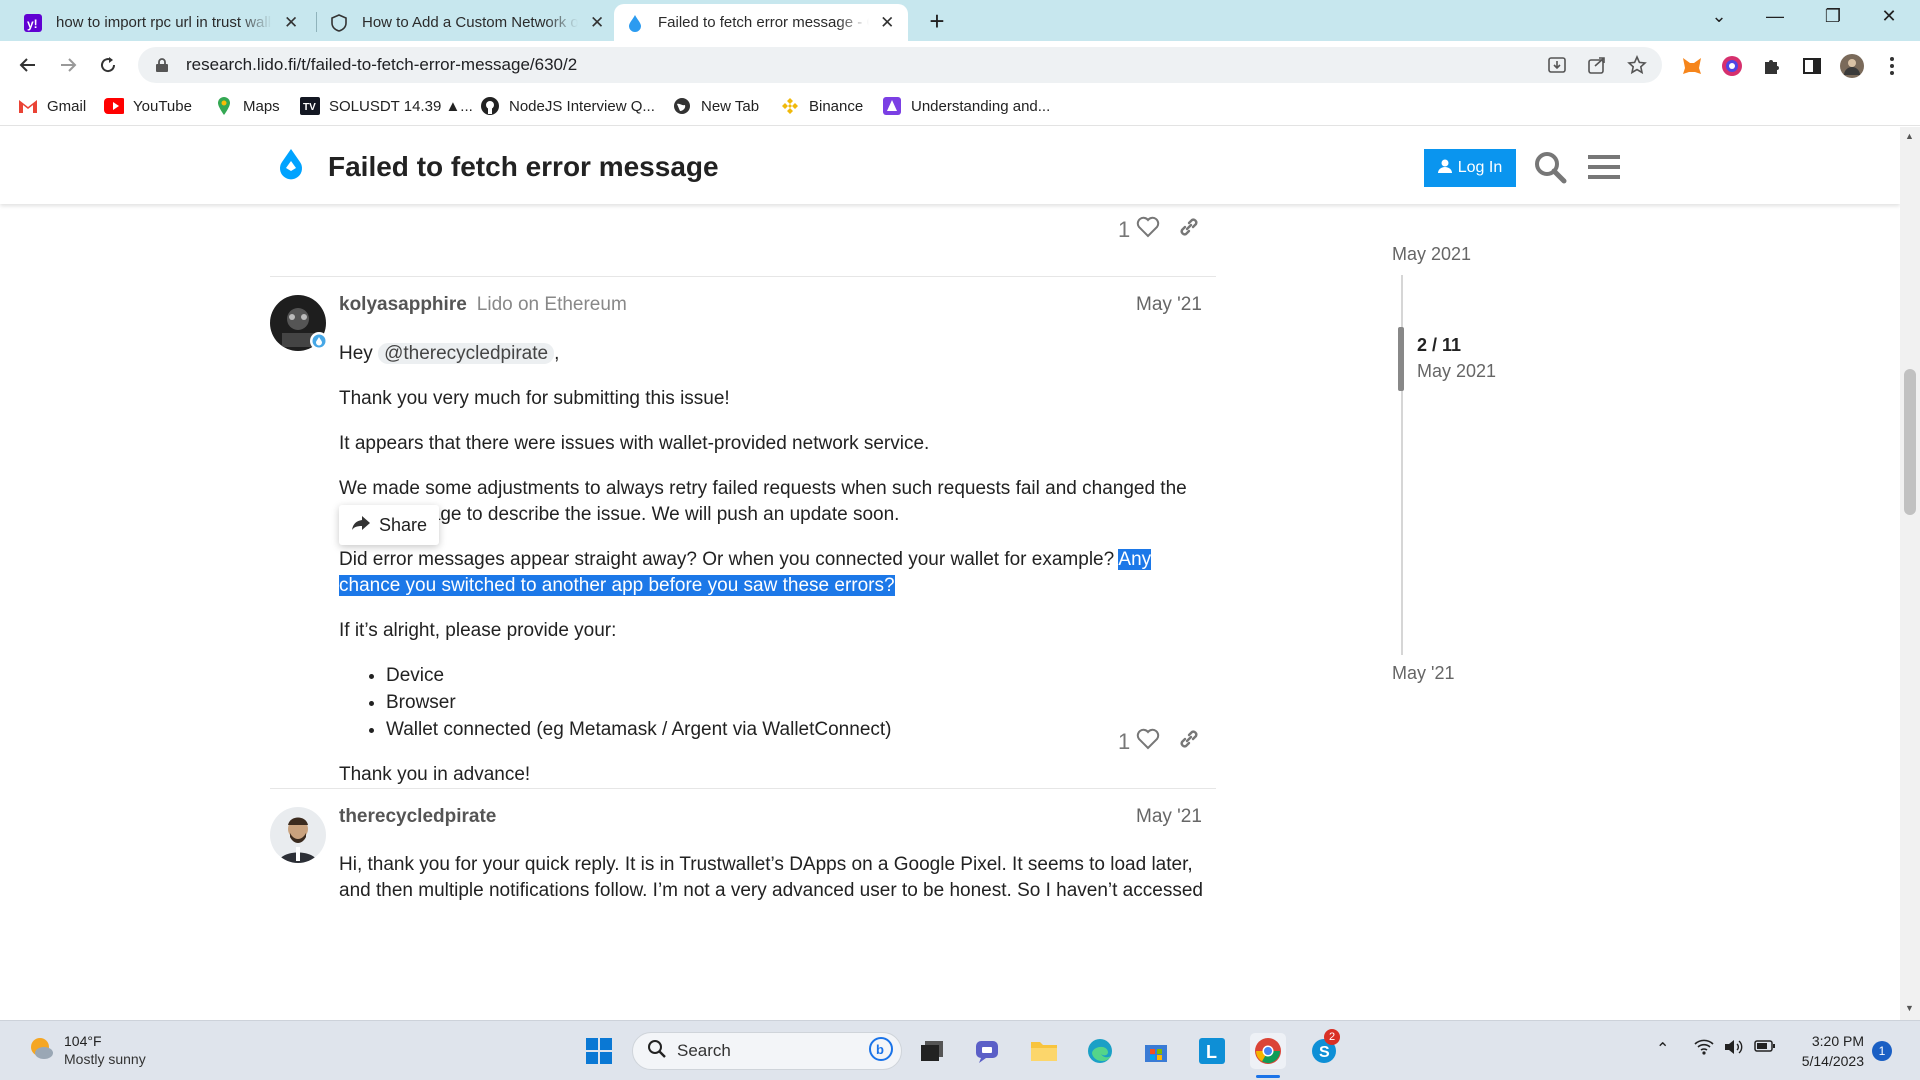  I want to click on restore-button: ❐, so click(1833, 16).